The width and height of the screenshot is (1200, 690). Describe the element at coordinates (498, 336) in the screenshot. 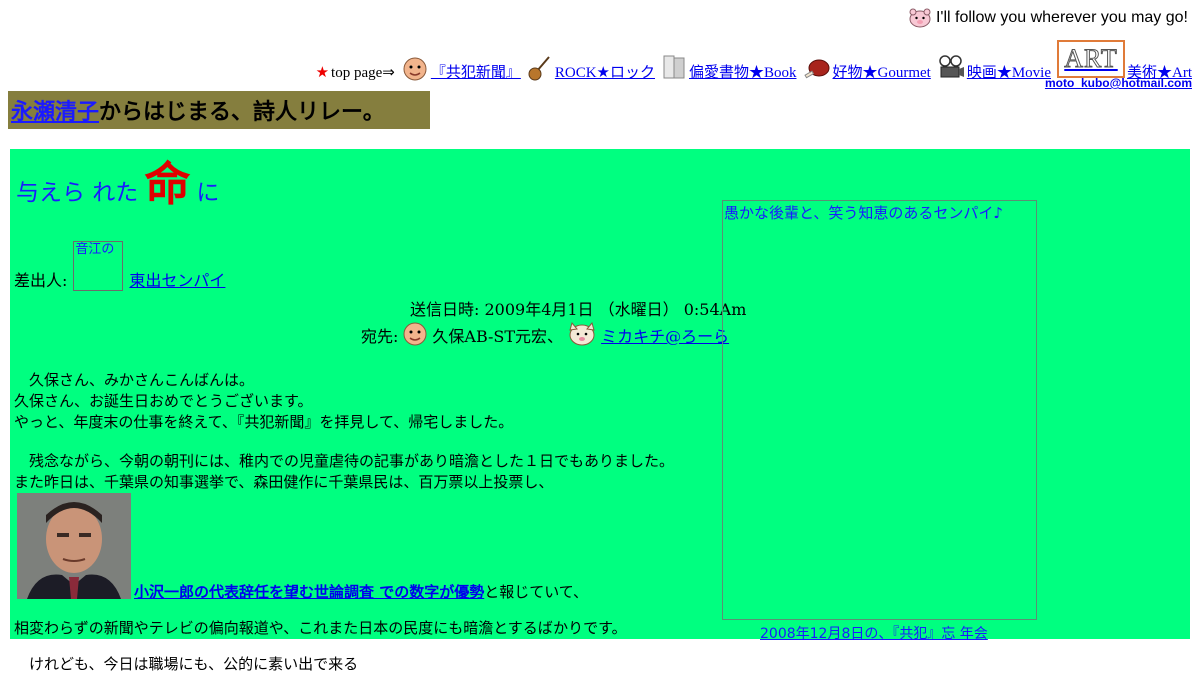

I see `recipient-name-1: 久保AB-ST元宏、` at that location.